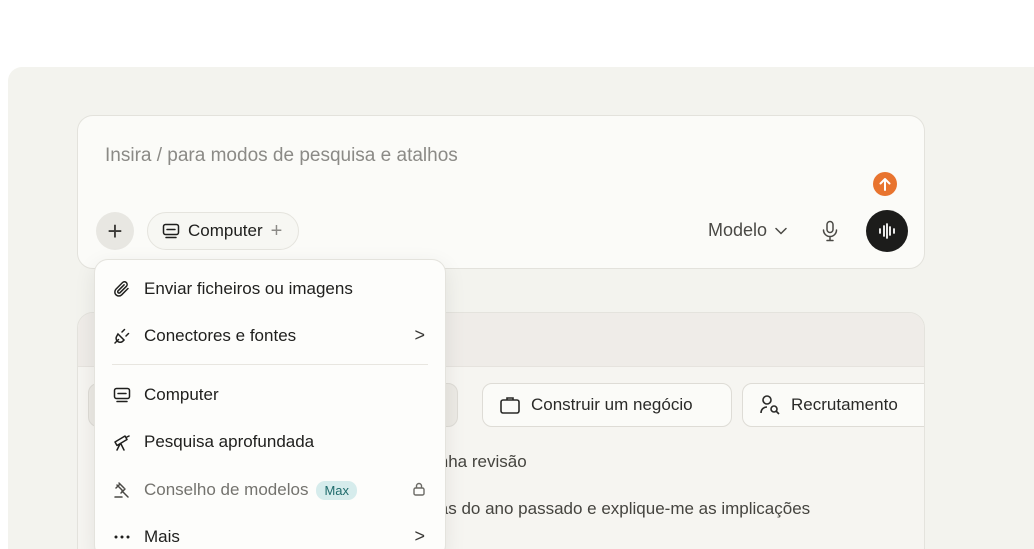  What do you see at coordinates (122, 490) in the screenshot?
I see `gavel-icon` at bounding box center [122, 490].